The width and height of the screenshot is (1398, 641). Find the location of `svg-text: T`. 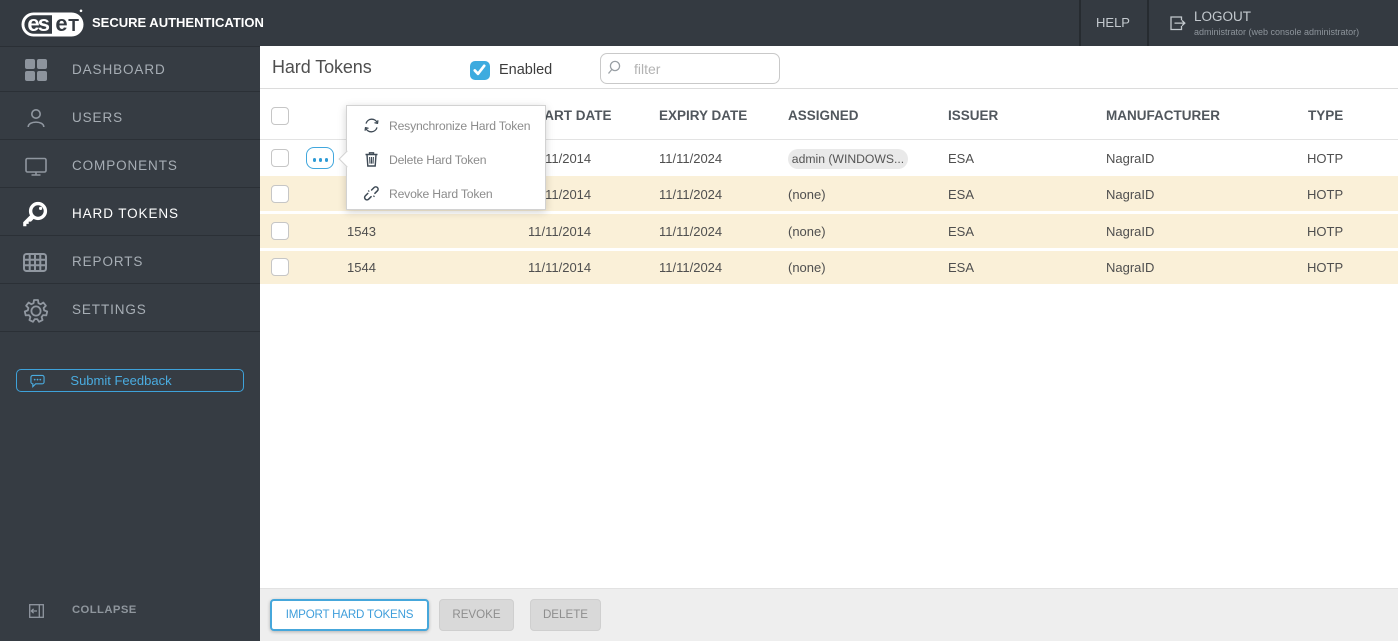

svg-text: T is located at coordinates (73, 25).